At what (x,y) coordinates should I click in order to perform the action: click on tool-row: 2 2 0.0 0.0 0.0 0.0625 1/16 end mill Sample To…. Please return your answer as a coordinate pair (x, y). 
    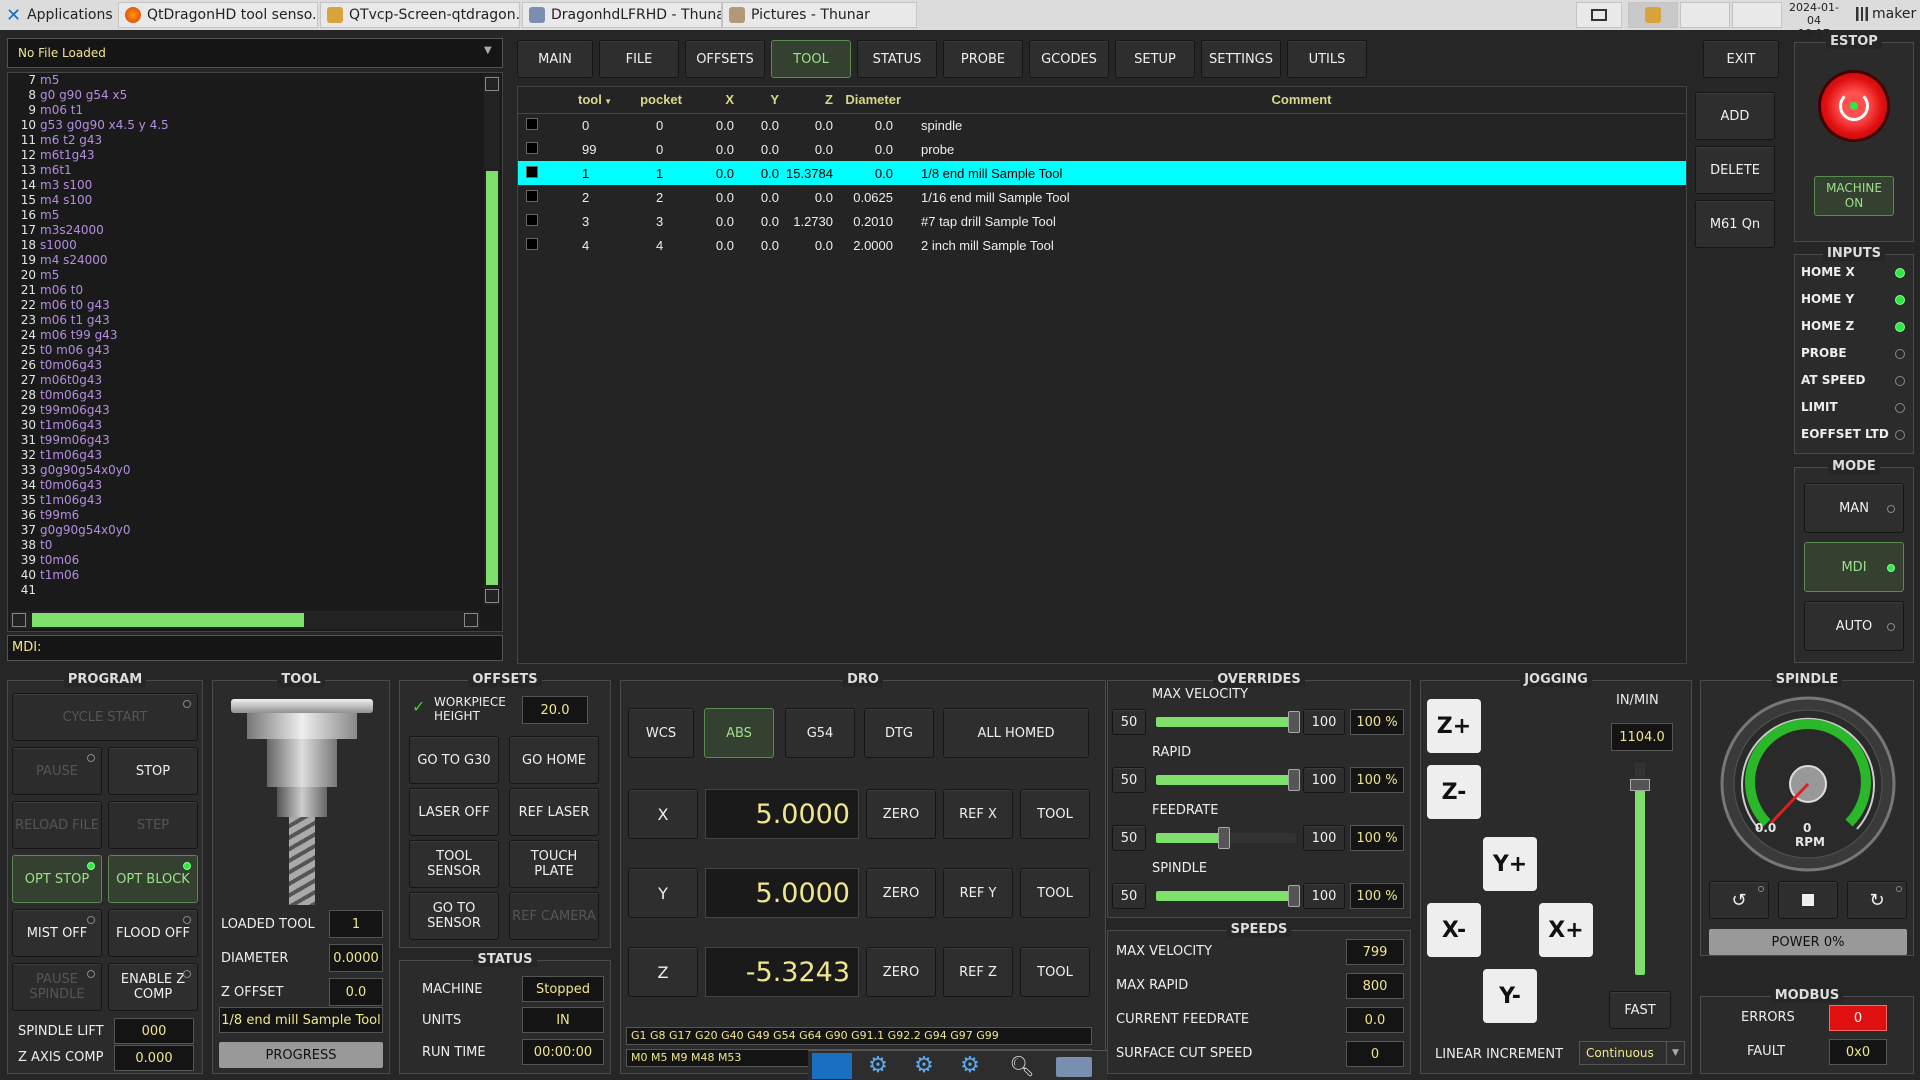
    Looking at the image, I should click on (1102, 197).